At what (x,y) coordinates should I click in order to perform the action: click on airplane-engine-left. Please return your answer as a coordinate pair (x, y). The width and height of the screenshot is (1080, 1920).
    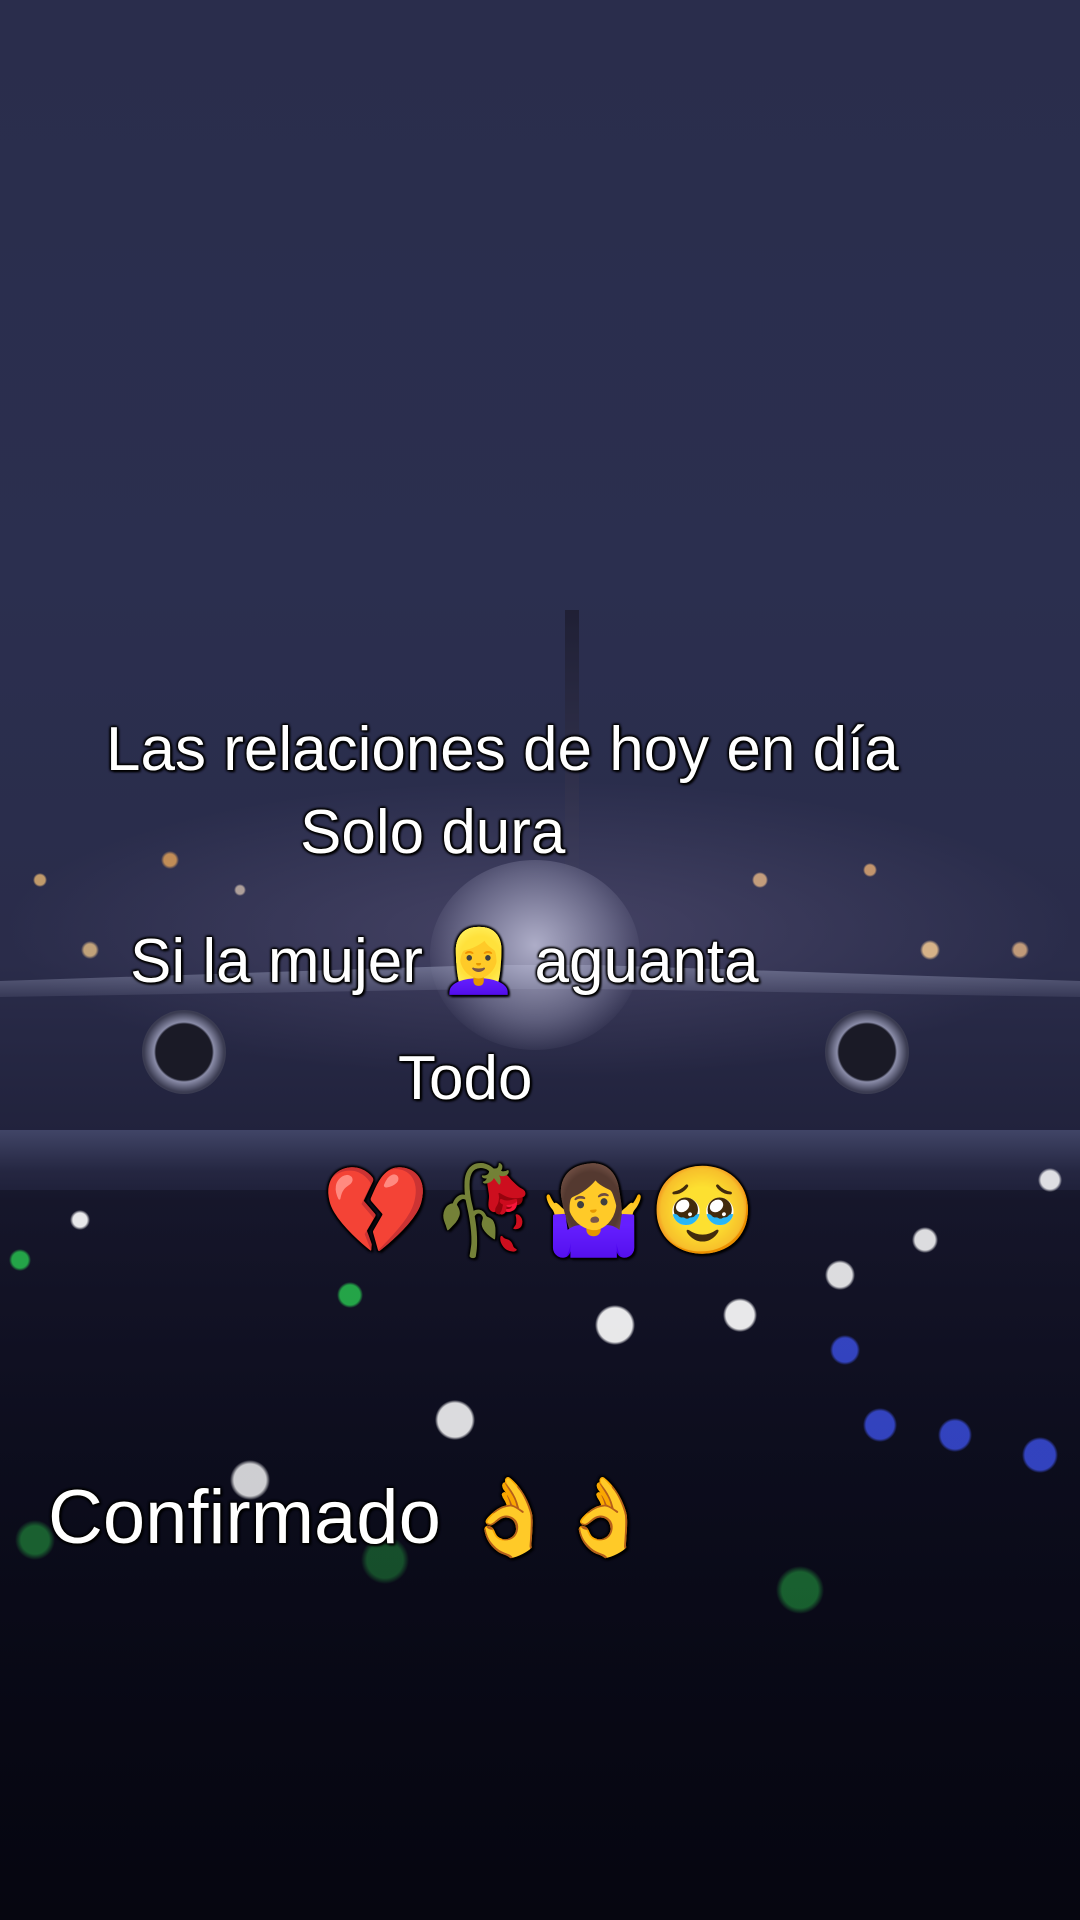
    Looking at the image, I should click on (184, 1052).